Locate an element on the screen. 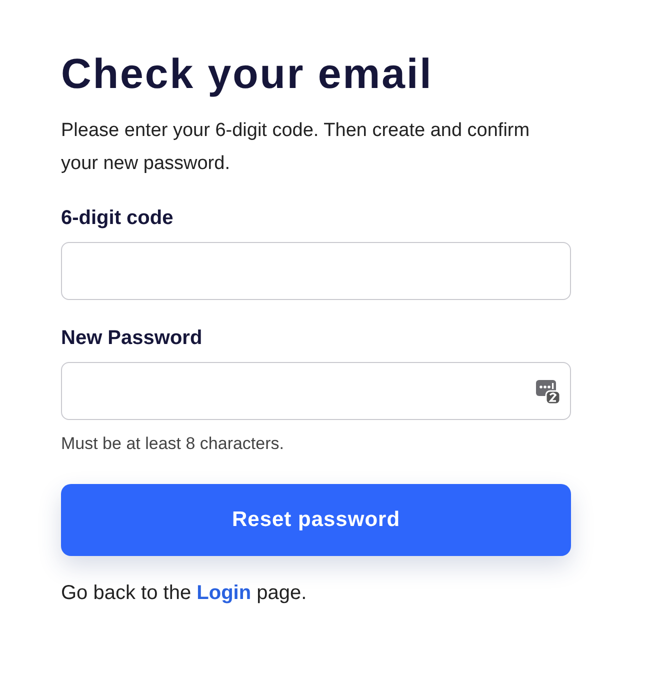  password-field is located at coordinates (316, 391).